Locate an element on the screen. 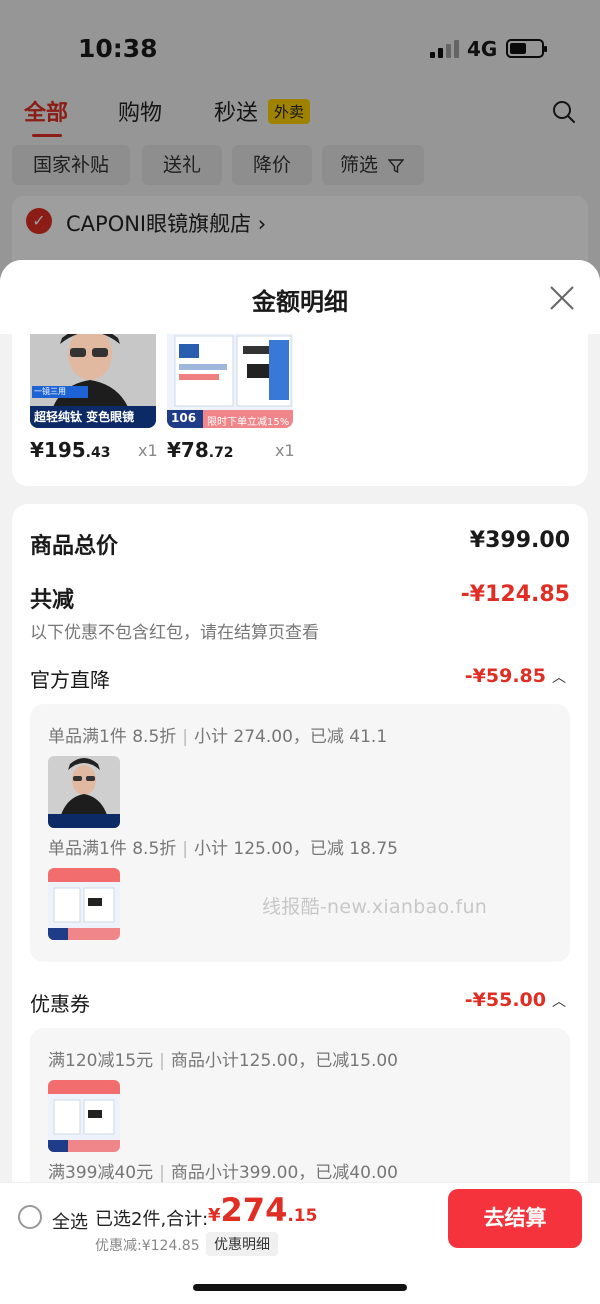  goods-total-value: ¥399.00 is located at coordinates (519, 540).